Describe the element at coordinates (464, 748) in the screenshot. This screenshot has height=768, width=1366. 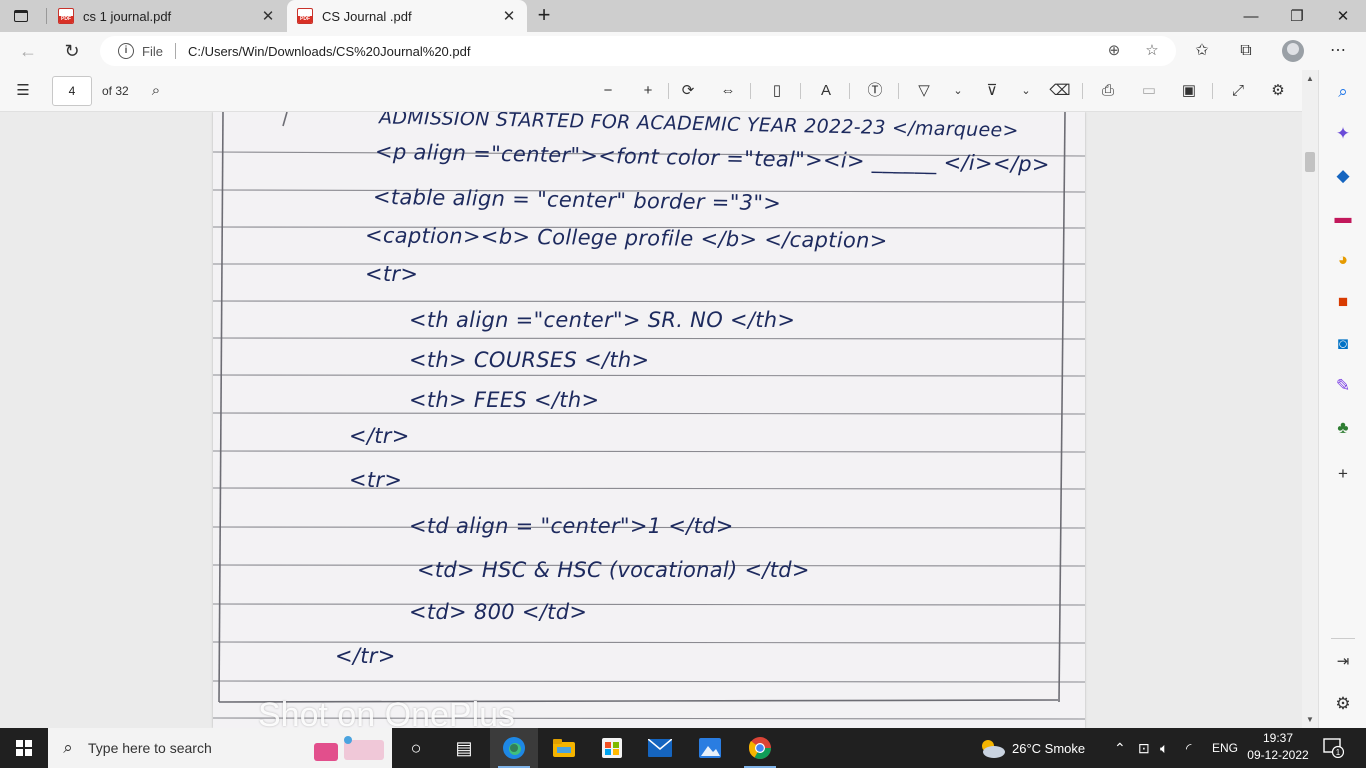
I see `widgets-icon: ▤` at that location.